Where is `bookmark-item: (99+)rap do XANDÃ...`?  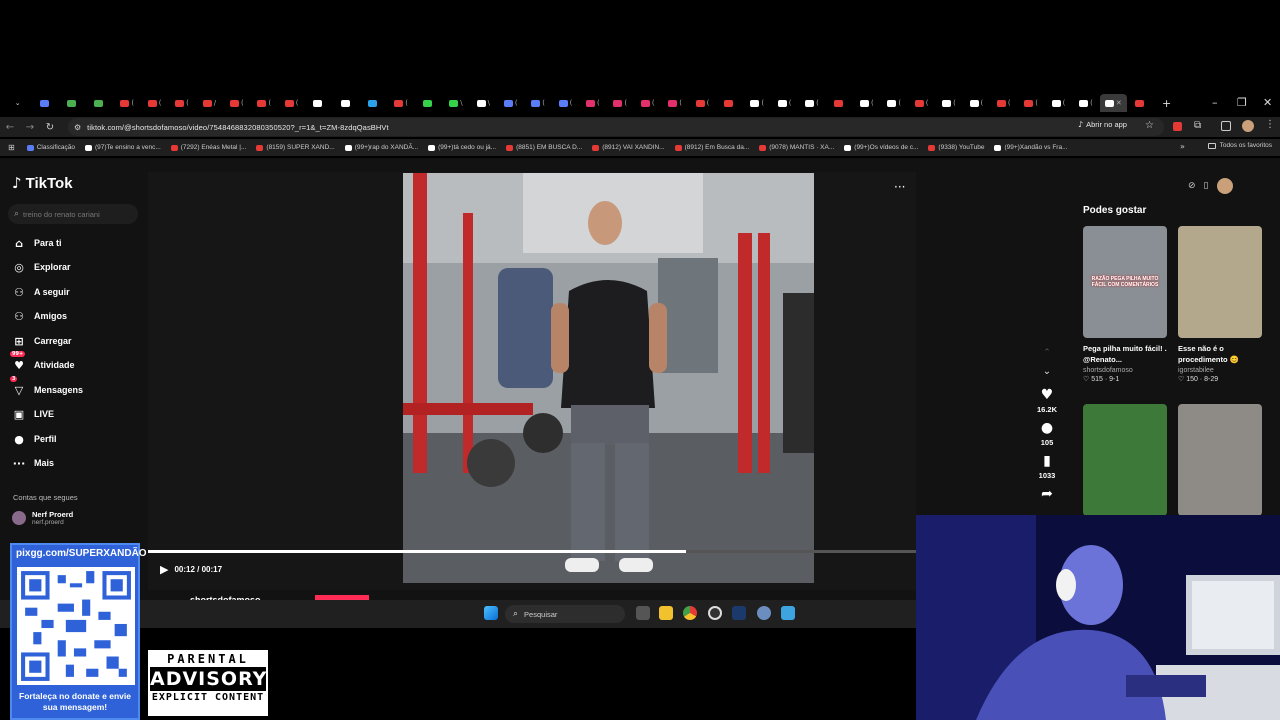 bookmark-item: (99+)rap do XANDÃ... is located at coordinates (381, 147).